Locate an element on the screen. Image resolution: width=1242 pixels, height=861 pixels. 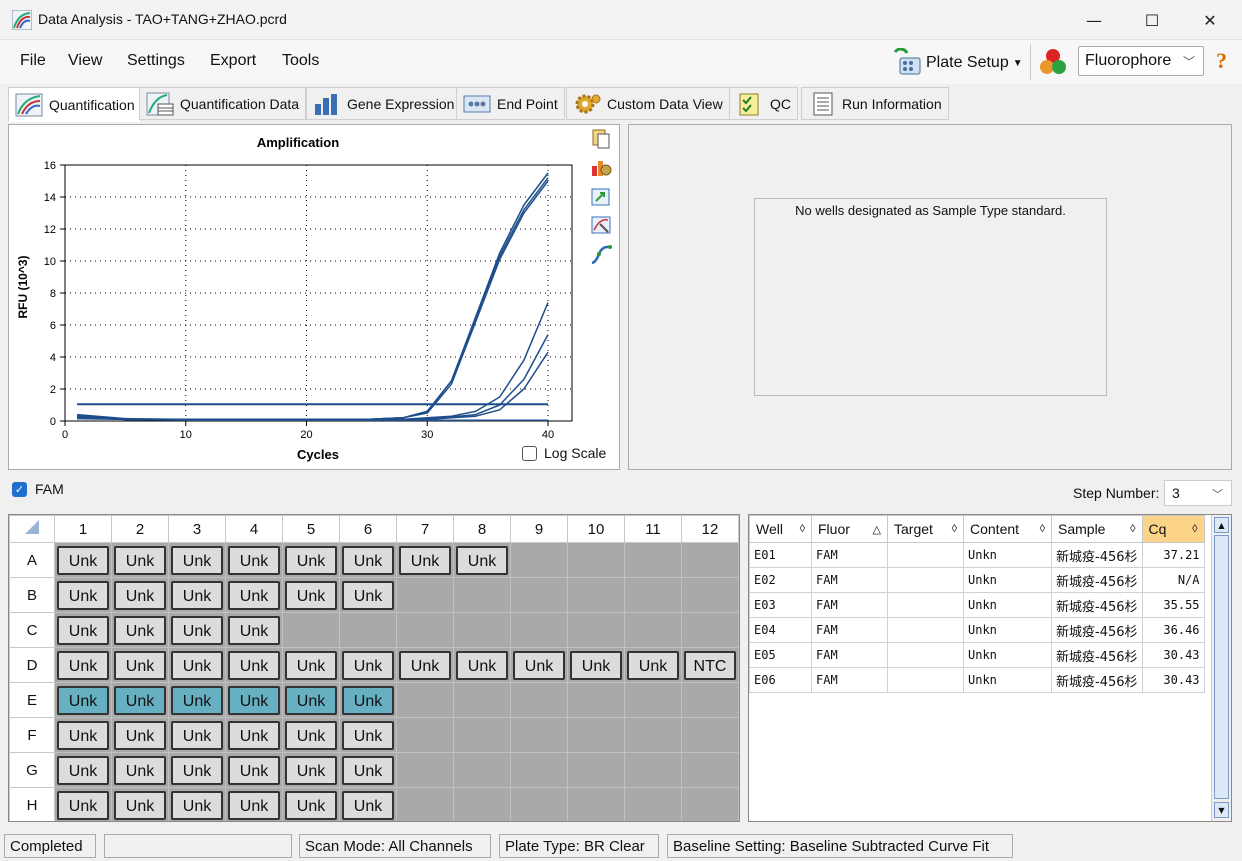
plate-corner is located at coordinates (32, 529).